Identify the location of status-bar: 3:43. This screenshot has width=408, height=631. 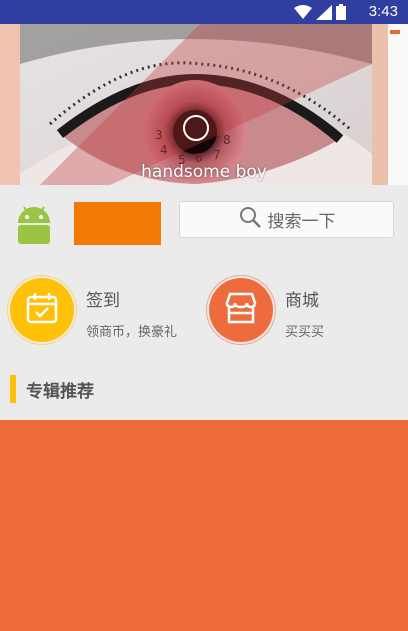
(204, 12).